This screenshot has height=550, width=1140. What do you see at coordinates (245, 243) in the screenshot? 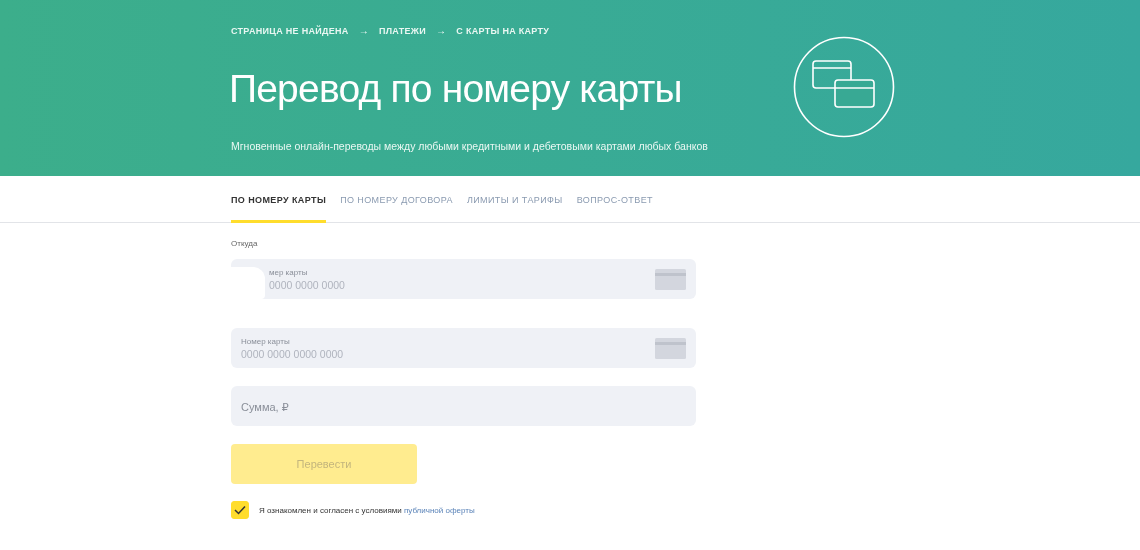
I see `field-label: Откуда` at bounding box center [245, 243].